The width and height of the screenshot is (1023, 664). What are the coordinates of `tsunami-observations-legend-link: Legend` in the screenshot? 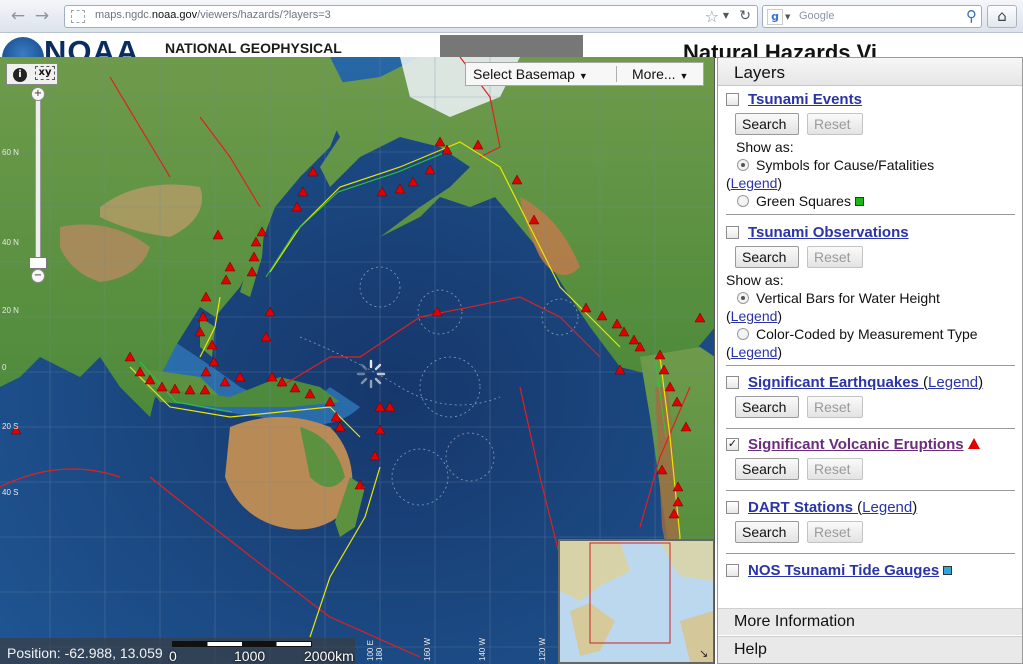 It's located at (754, 316).